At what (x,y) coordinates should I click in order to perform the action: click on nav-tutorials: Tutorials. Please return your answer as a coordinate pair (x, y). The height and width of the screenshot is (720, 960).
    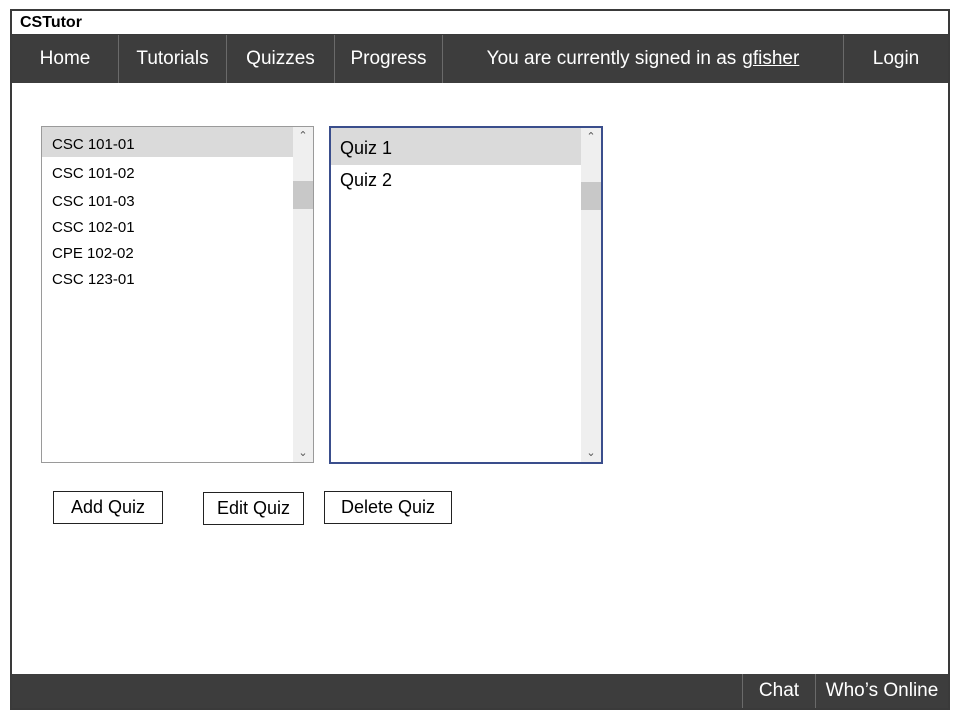
    Looking at the image, I should click on (173, 59).